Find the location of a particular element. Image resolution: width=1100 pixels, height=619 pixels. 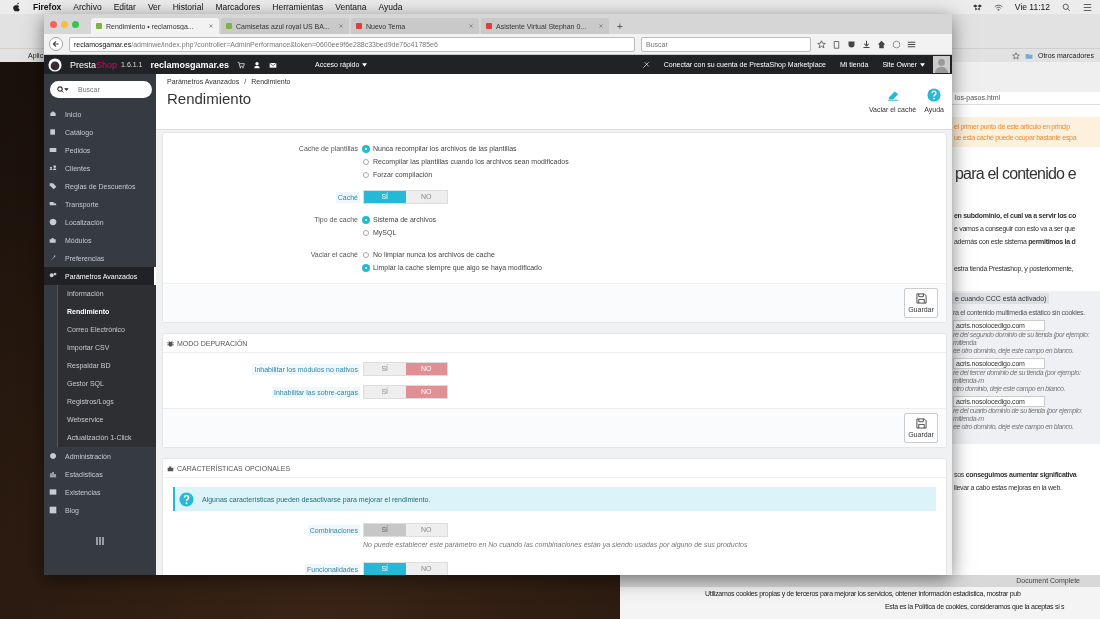

gears-icon is located at coordinates (53, 276).